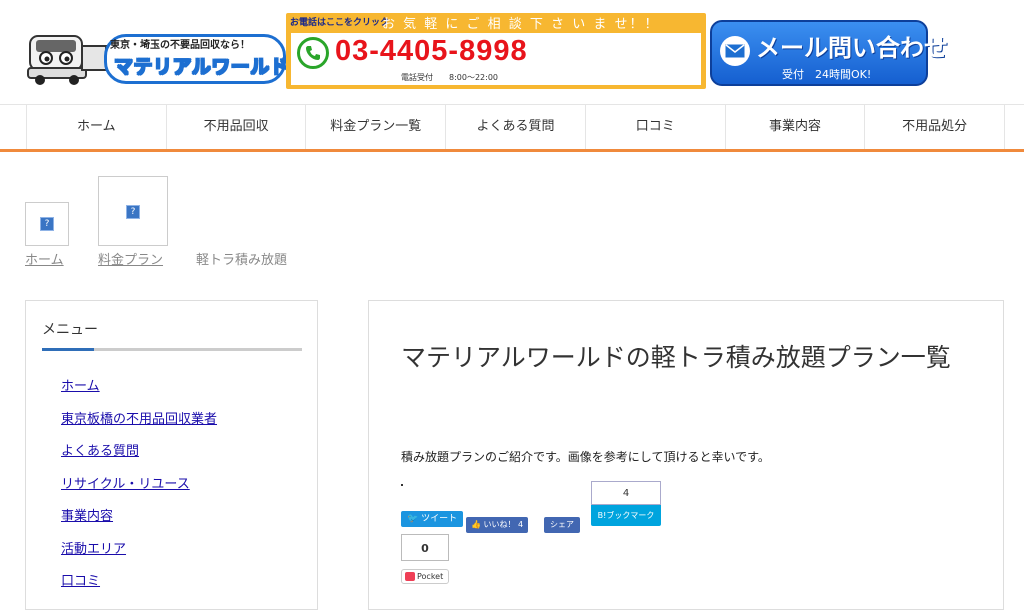 This screenshot has width=1024, height=610. I want to click on sidebar-underline-accent, so click(68, 349).